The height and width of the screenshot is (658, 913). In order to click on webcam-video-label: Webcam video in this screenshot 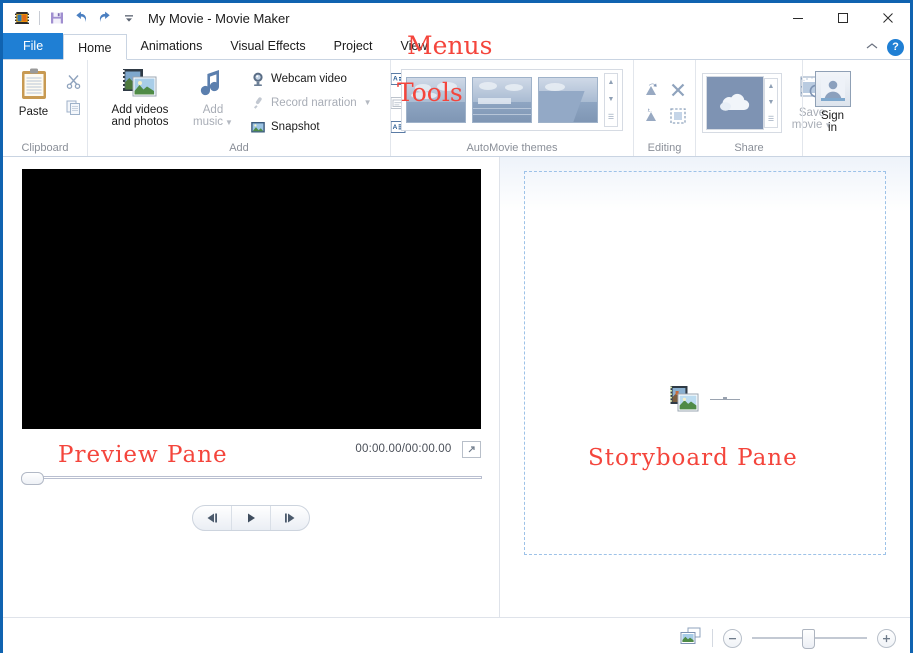, I will do `click(309, 78)`.